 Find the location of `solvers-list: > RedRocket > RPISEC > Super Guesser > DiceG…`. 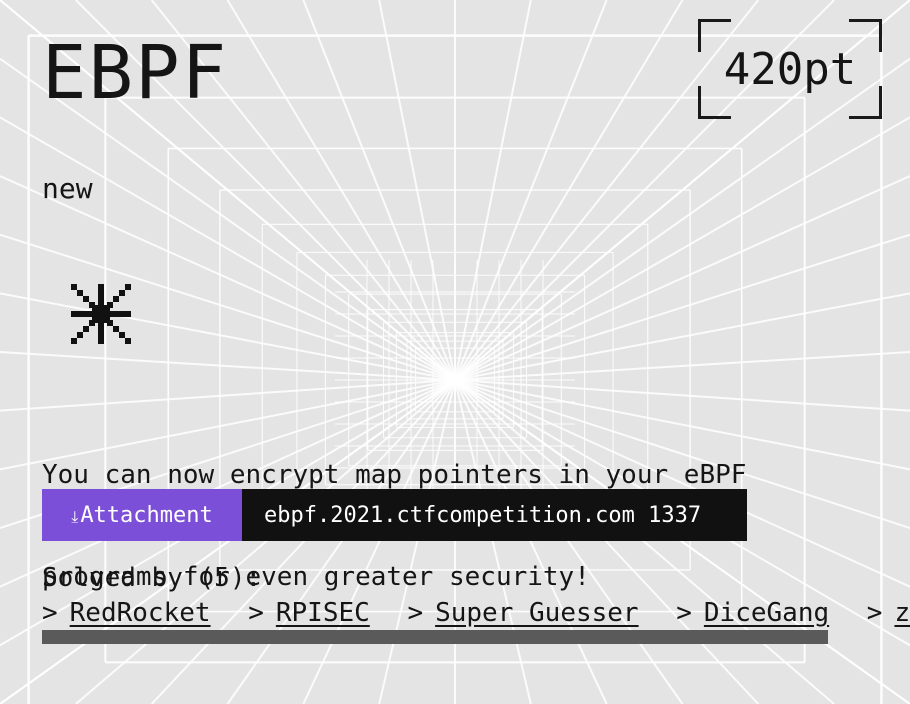

solvers-list: > RedRocket > RPISEC > Super Guesser > DiceG… is located at coordinates (476, 613).